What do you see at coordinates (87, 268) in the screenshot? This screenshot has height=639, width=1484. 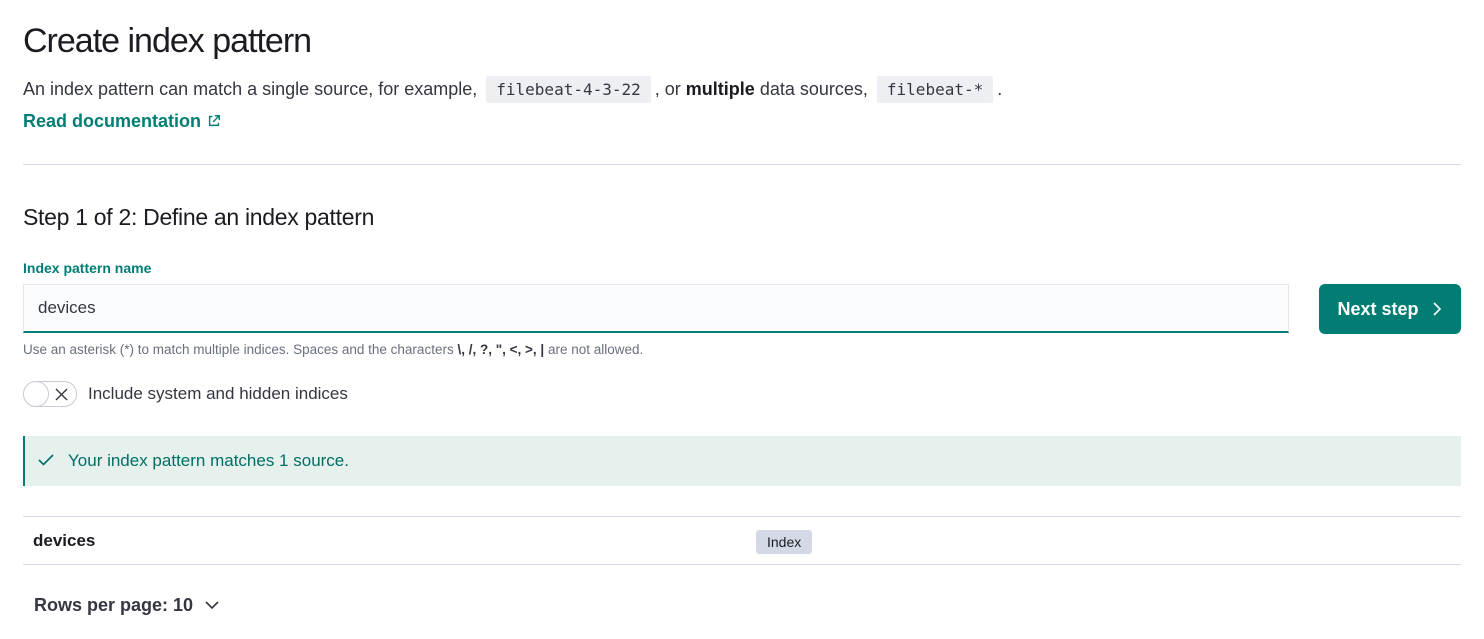 I see `index-pattern-name-label: Index pattern name` at bounding box center [87, 268].